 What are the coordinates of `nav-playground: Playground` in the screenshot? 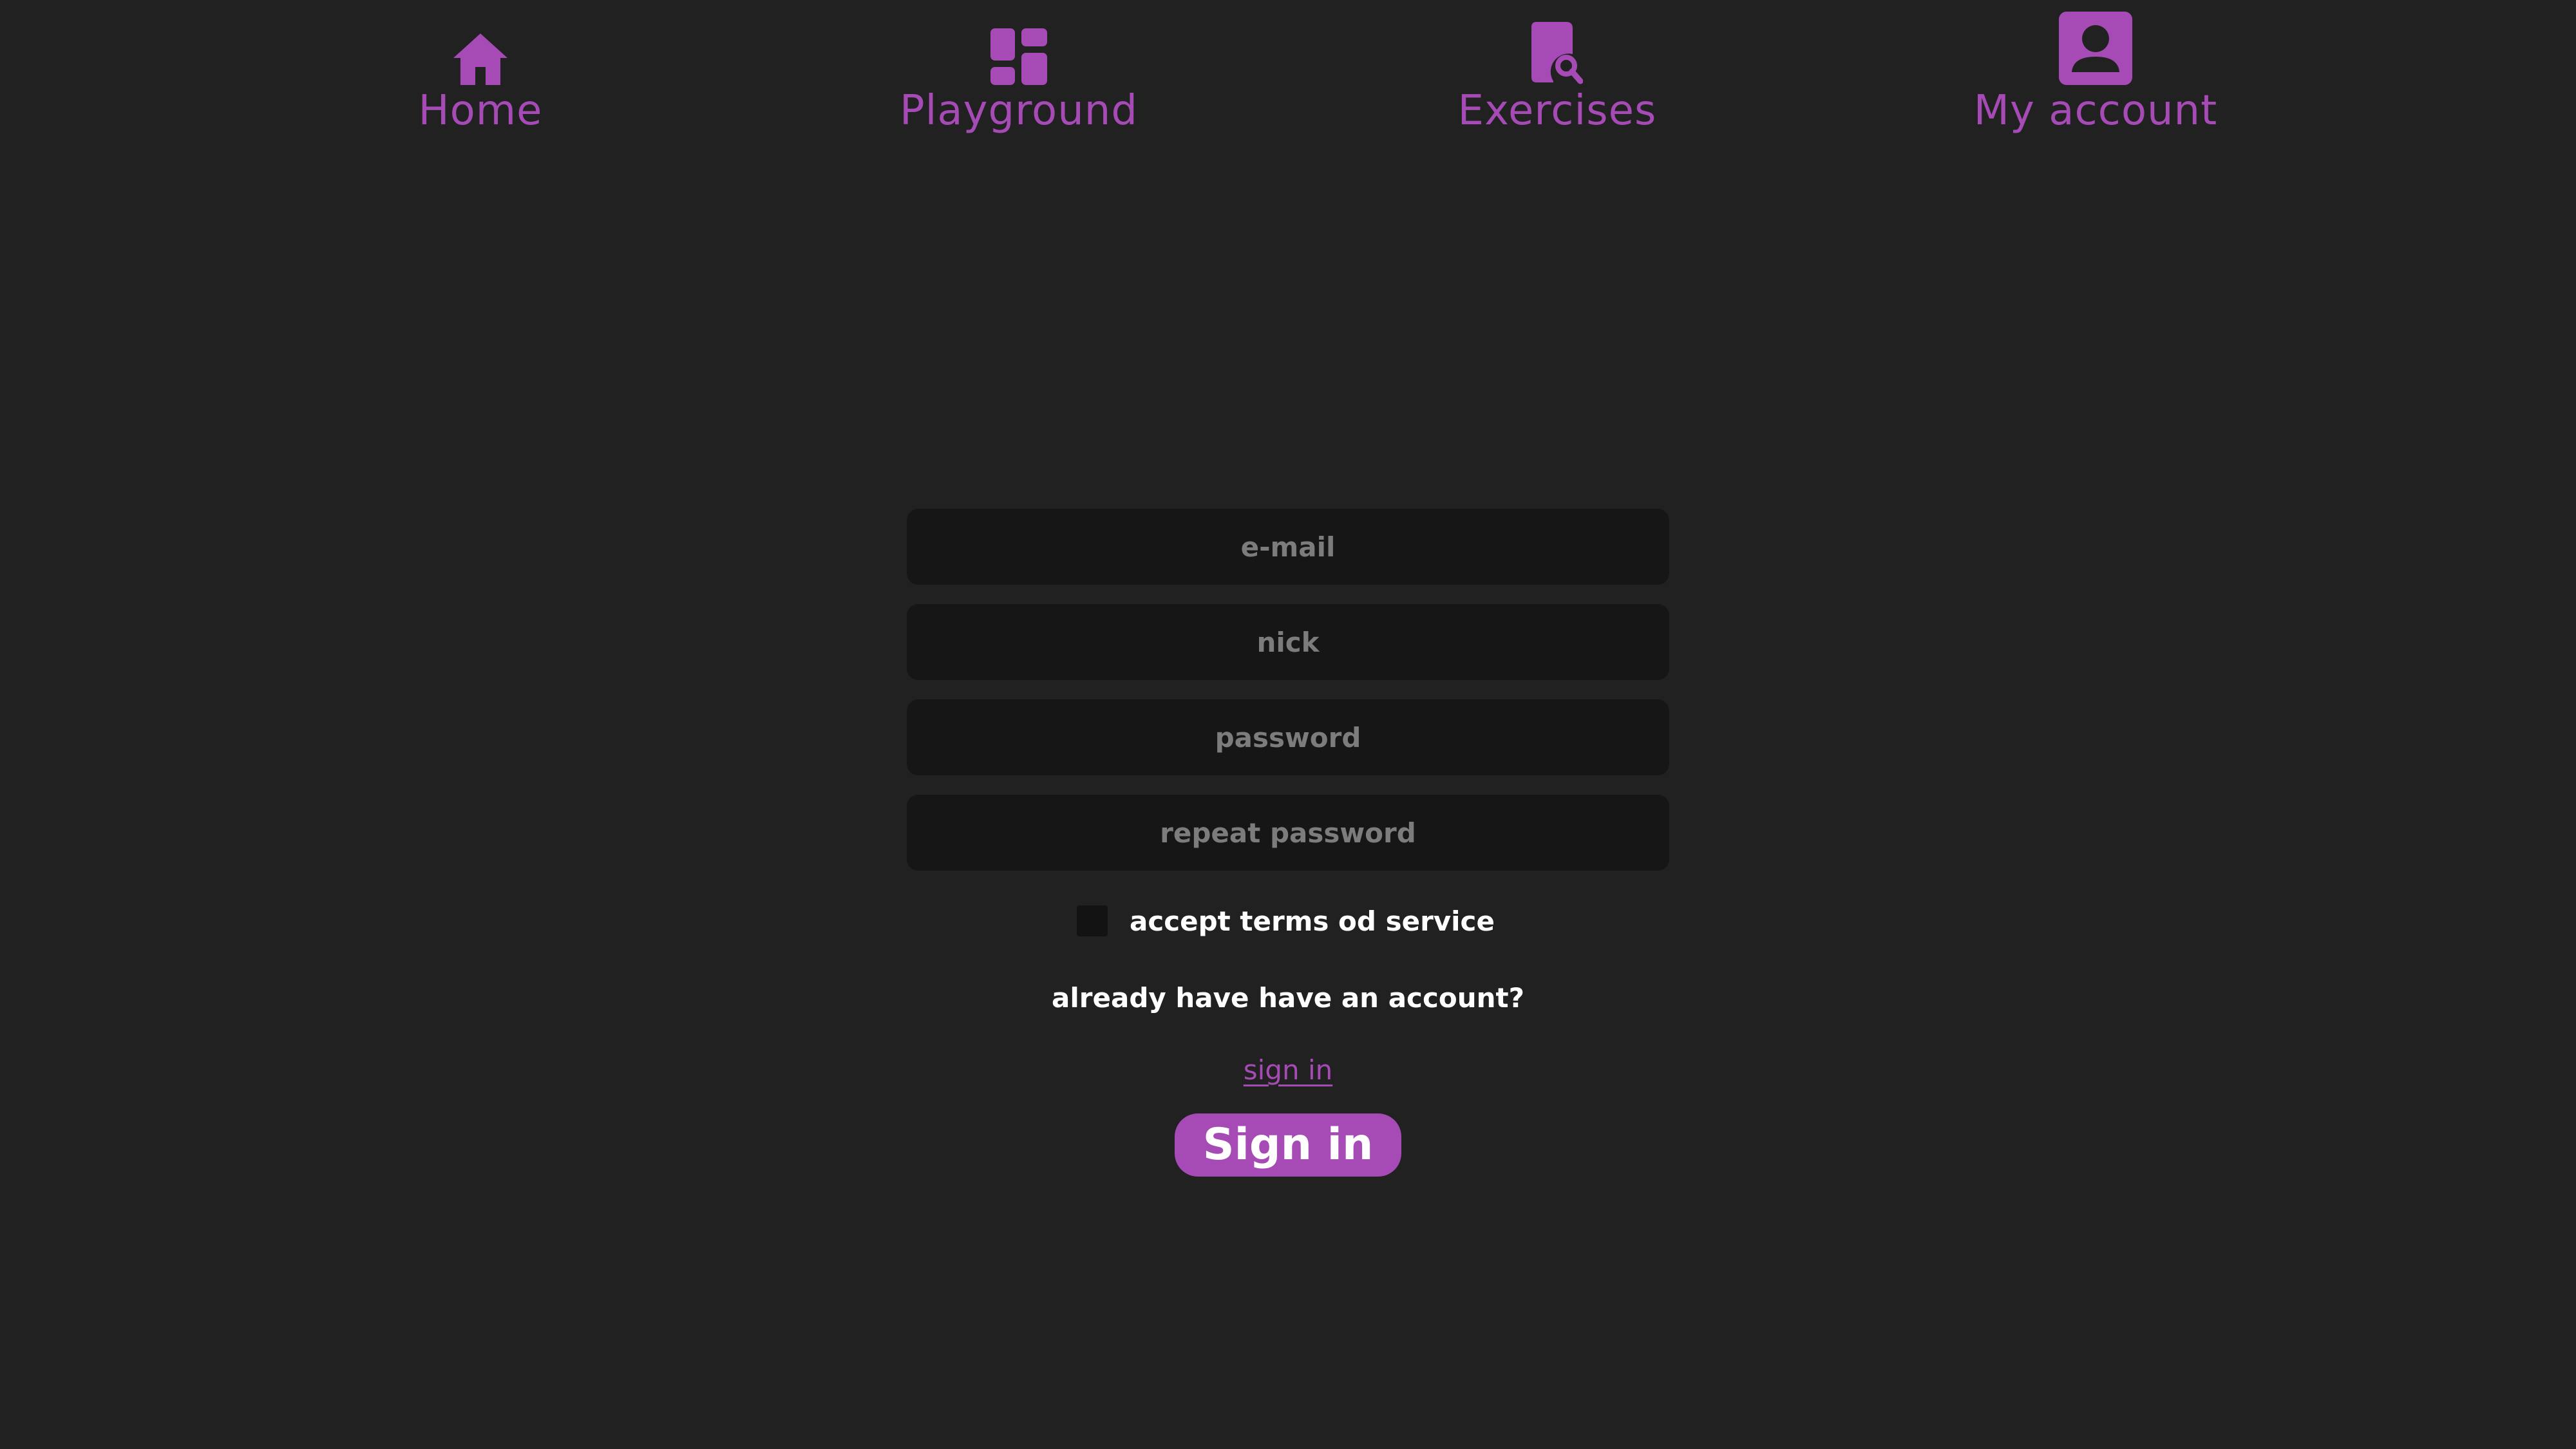 It's located at (1019, 74).